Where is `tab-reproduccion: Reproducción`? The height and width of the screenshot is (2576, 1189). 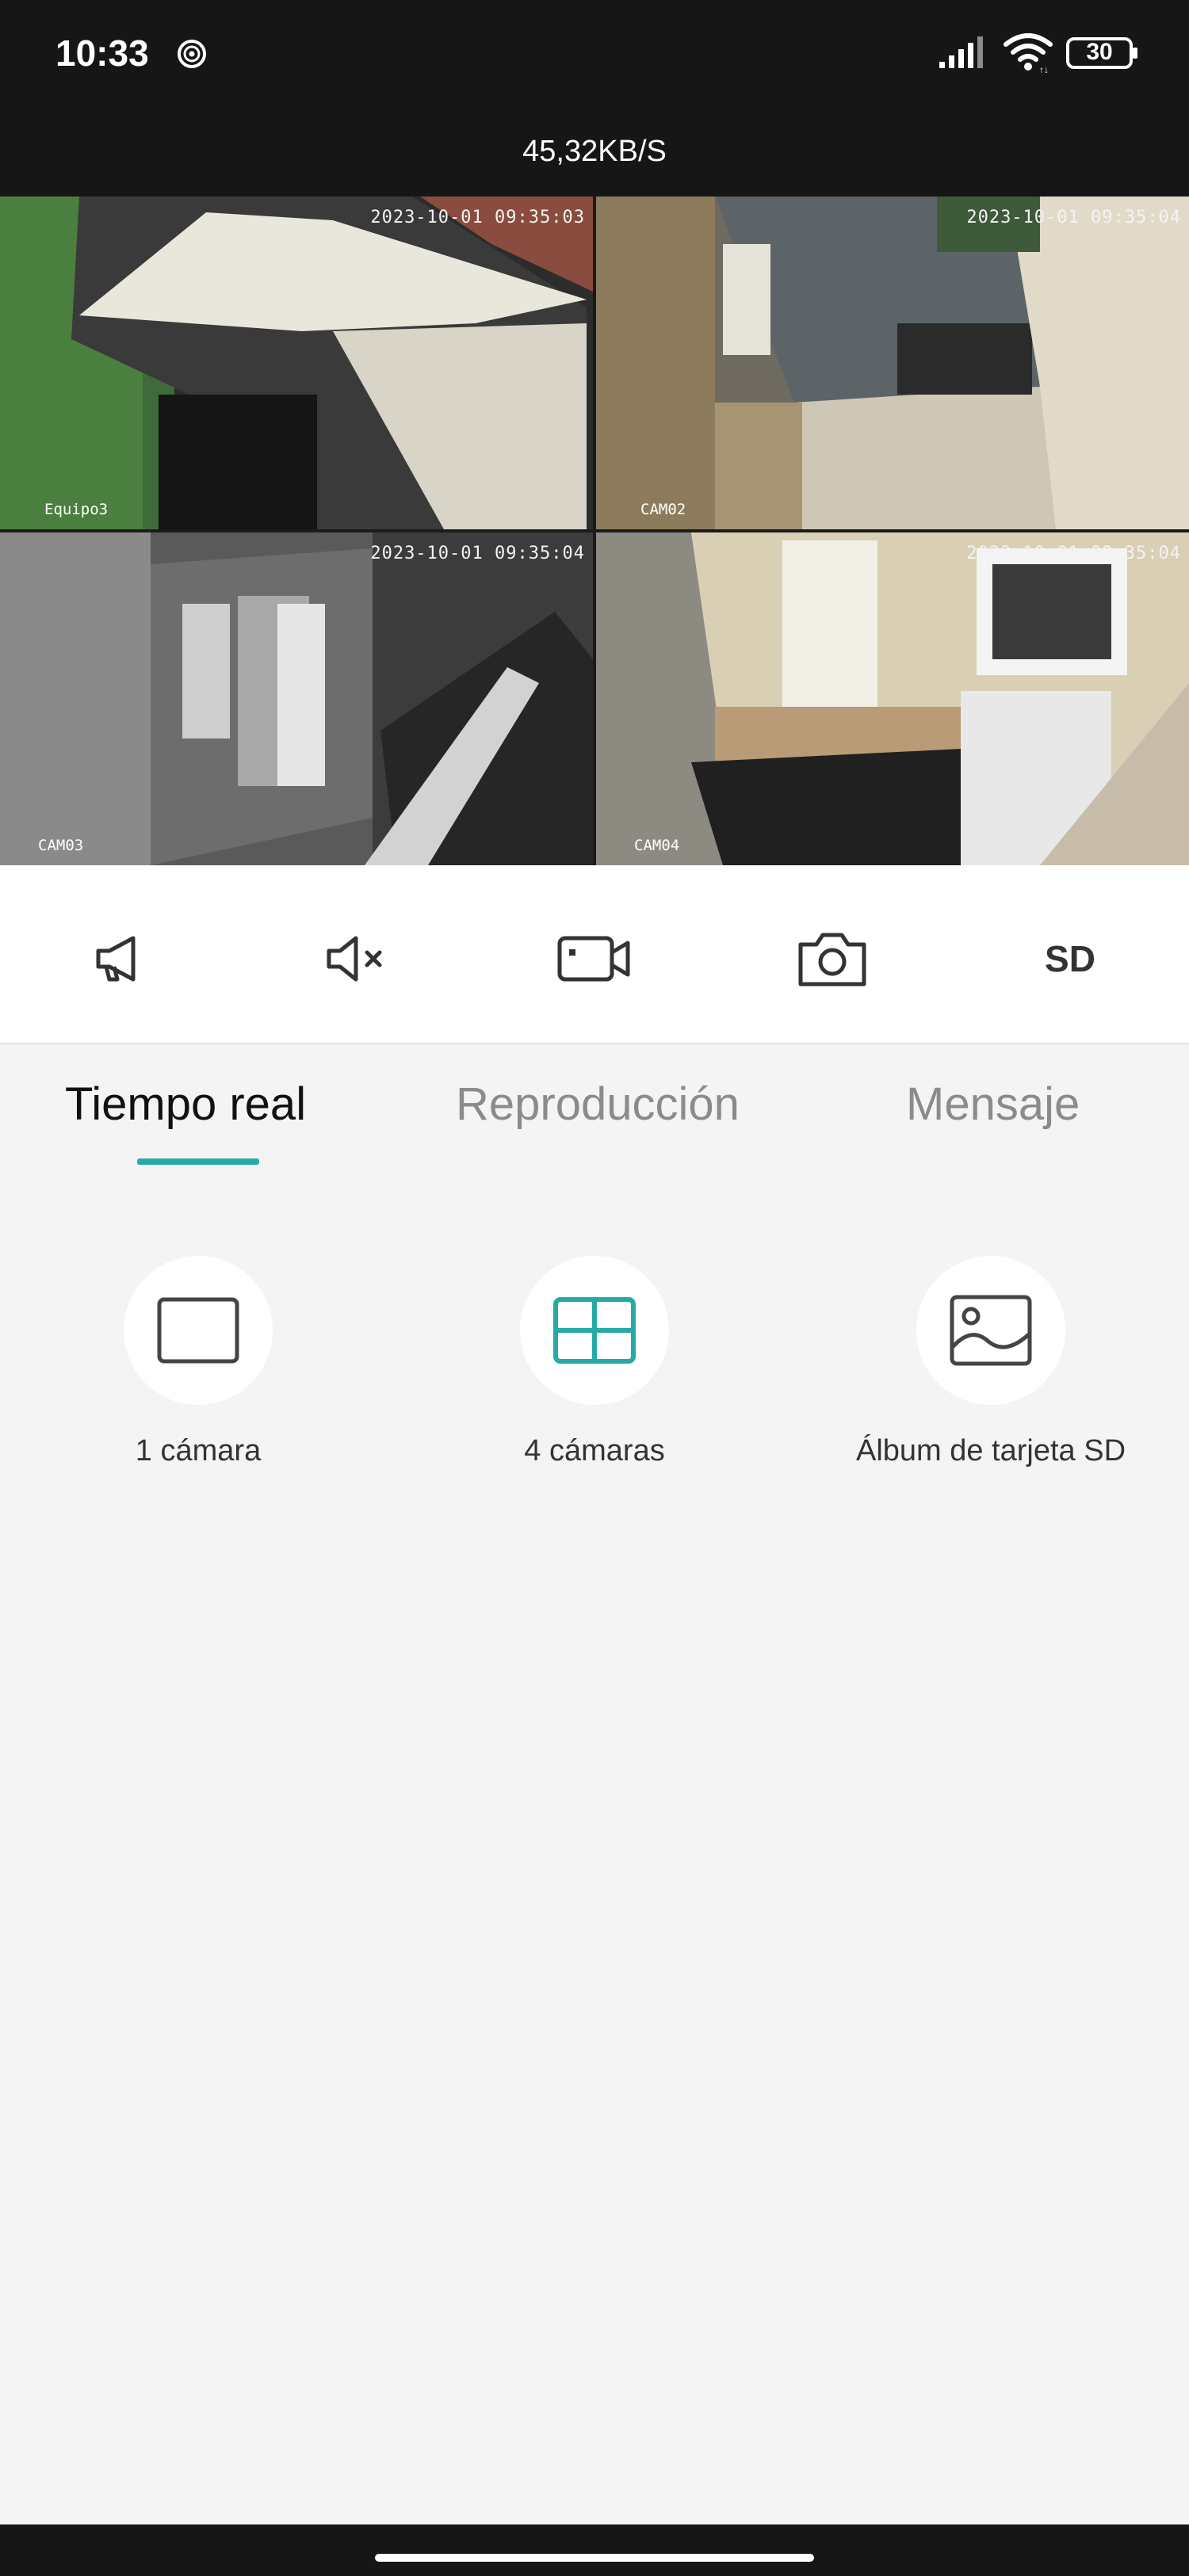
tab-reproduccion: Reproducción is located at coordinates (598, 1104).